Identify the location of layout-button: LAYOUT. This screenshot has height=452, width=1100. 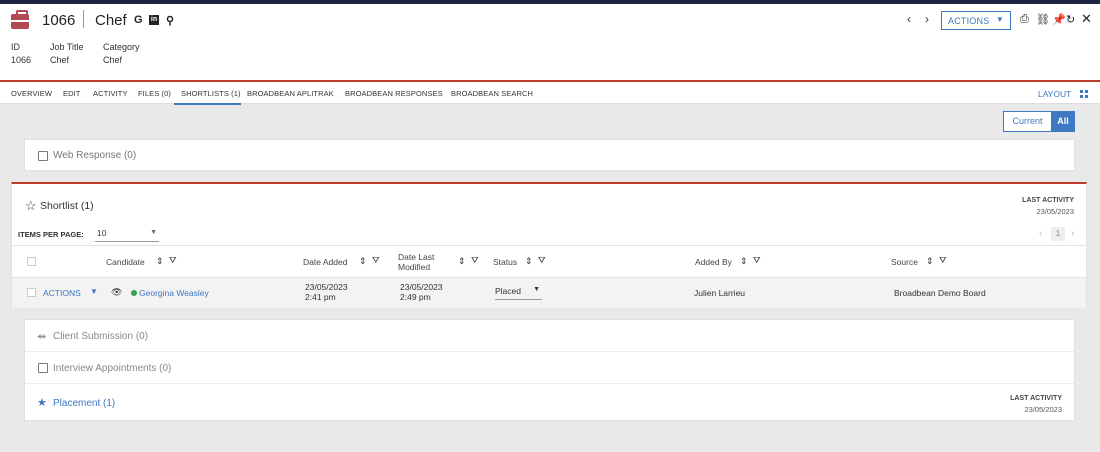
(1054, 94).